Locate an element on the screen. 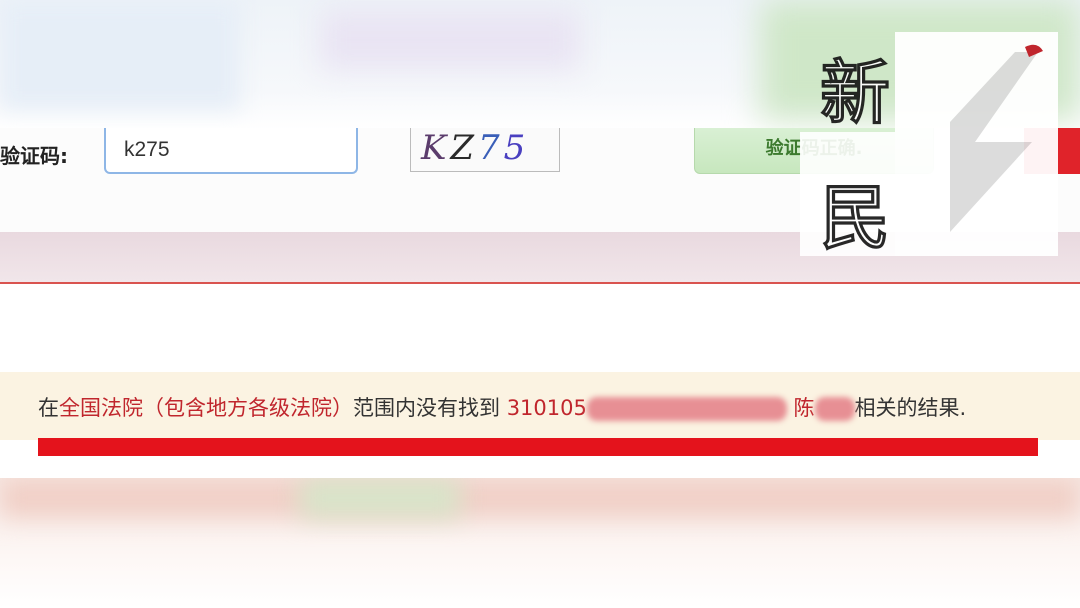  captcha-char: 5 is located at coordinates (516, 148).